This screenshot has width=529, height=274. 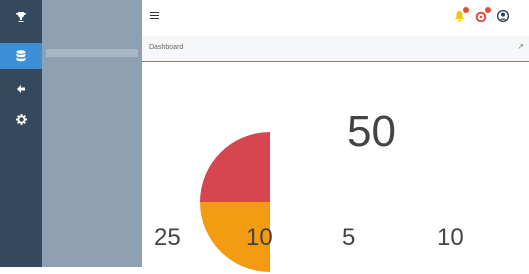 What do you see at coordinates (21, 17) in the screenshot?
I see `trophy-icon` at bounding box center [21, 17].